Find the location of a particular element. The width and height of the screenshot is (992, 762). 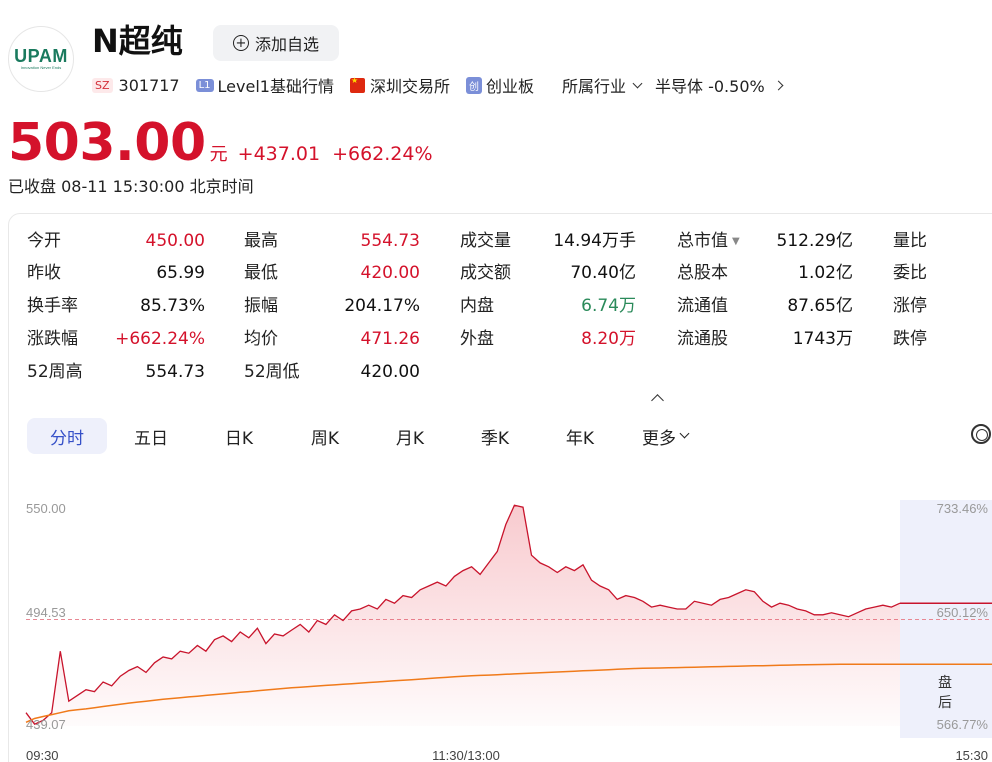

stat-label: 流通股 is located at coordinates (702, 339).